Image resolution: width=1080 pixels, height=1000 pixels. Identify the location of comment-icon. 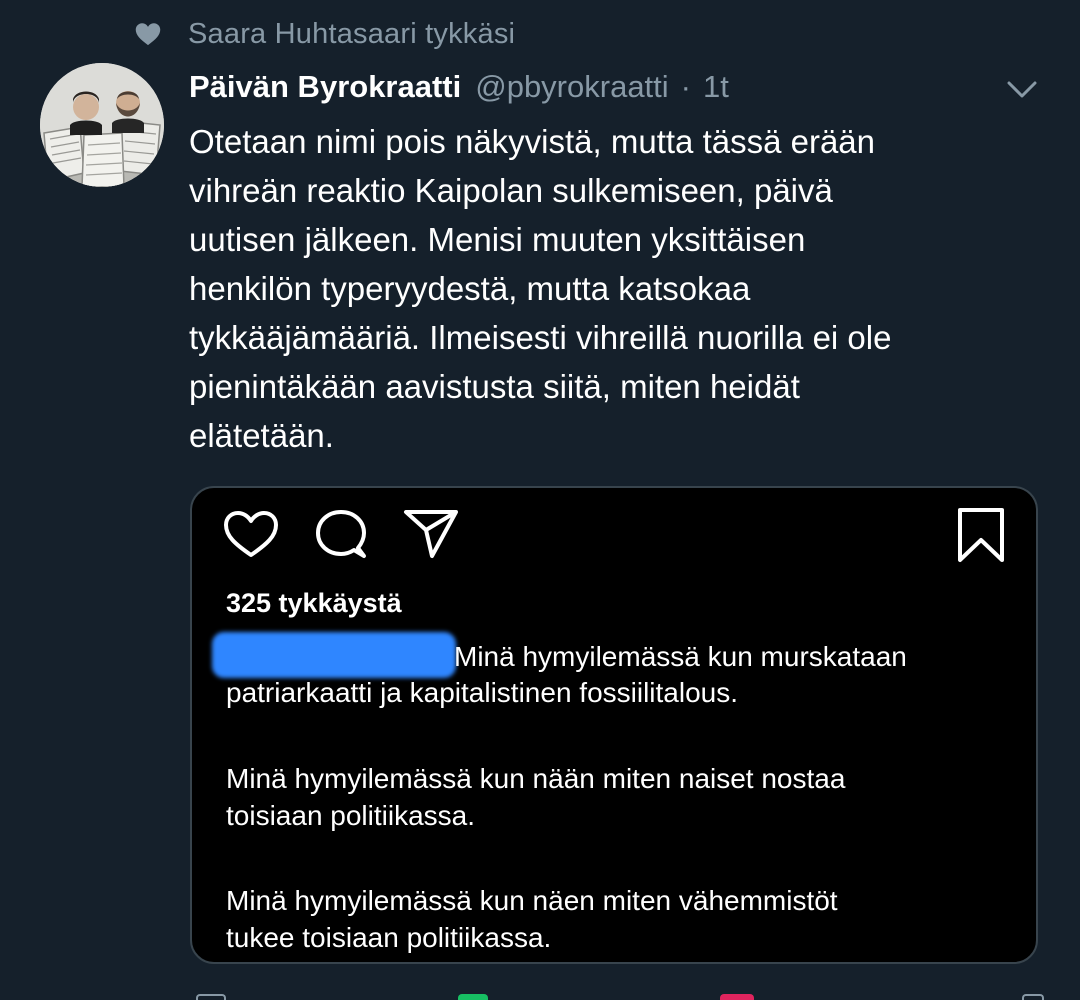
(341, 534).